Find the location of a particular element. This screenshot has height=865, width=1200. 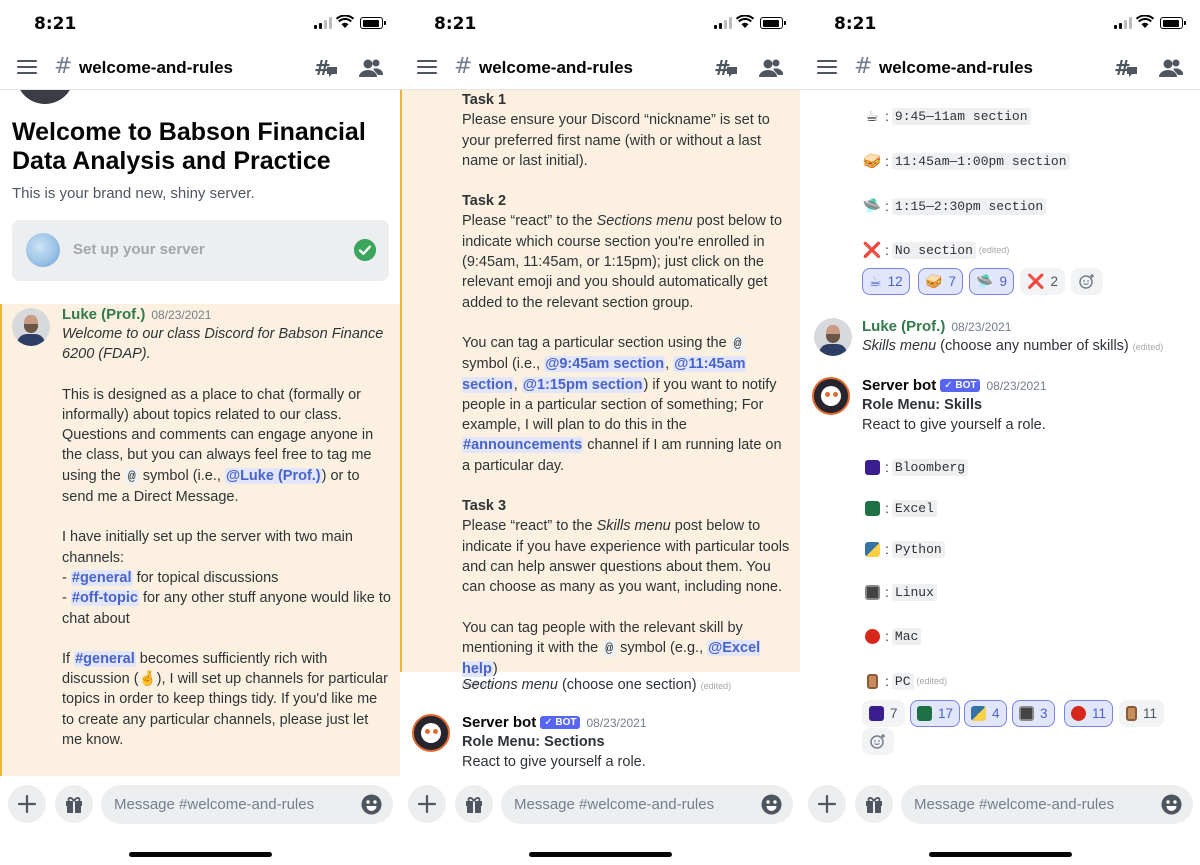

reaction-bloomberg: 7 is located at coordinates (883, 713).